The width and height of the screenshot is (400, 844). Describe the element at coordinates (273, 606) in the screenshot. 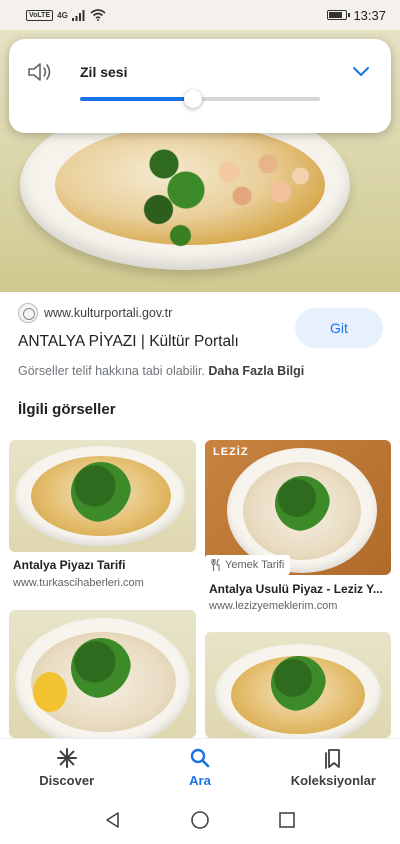

I see `related-url-2: www.lezizyemeklerim.com` at that location.